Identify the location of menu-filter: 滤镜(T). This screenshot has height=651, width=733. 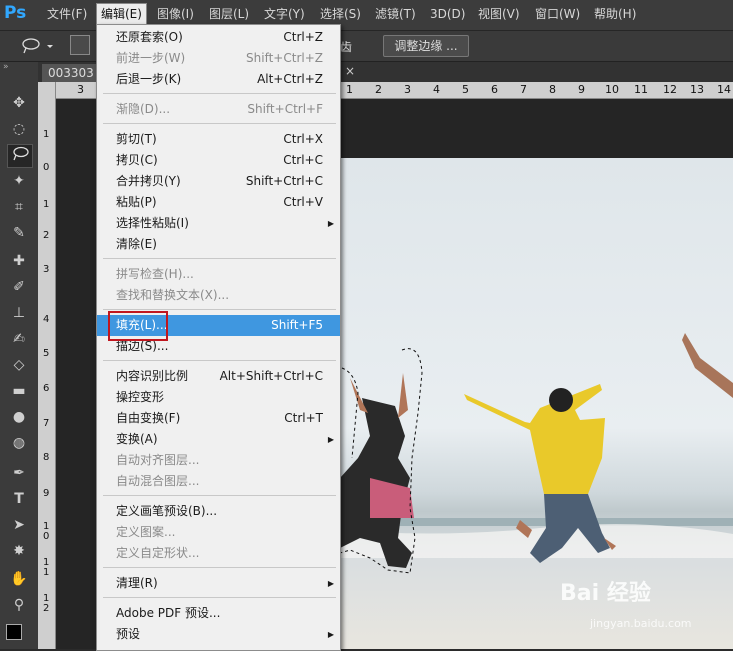
(395, 14).